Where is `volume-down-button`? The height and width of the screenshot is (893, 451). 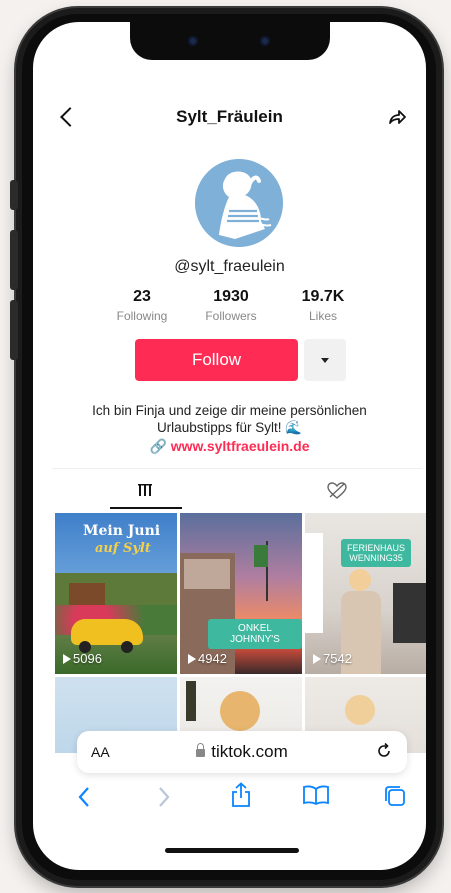
volume-down-button is located at coordinates (14, 330).